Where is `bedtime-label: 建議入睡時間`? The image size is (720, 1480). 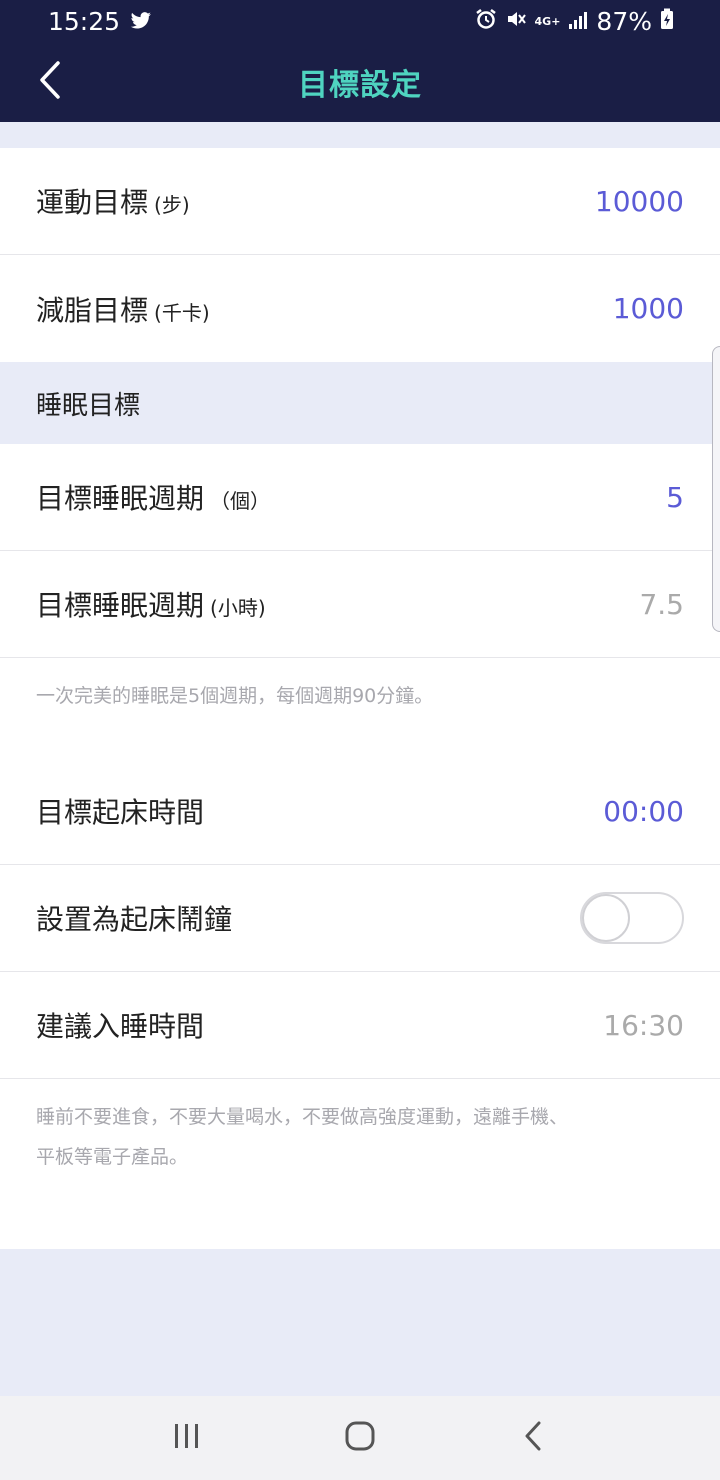 bedtime-label: 建議入睡時間 is located at coordinates (120, 1026).